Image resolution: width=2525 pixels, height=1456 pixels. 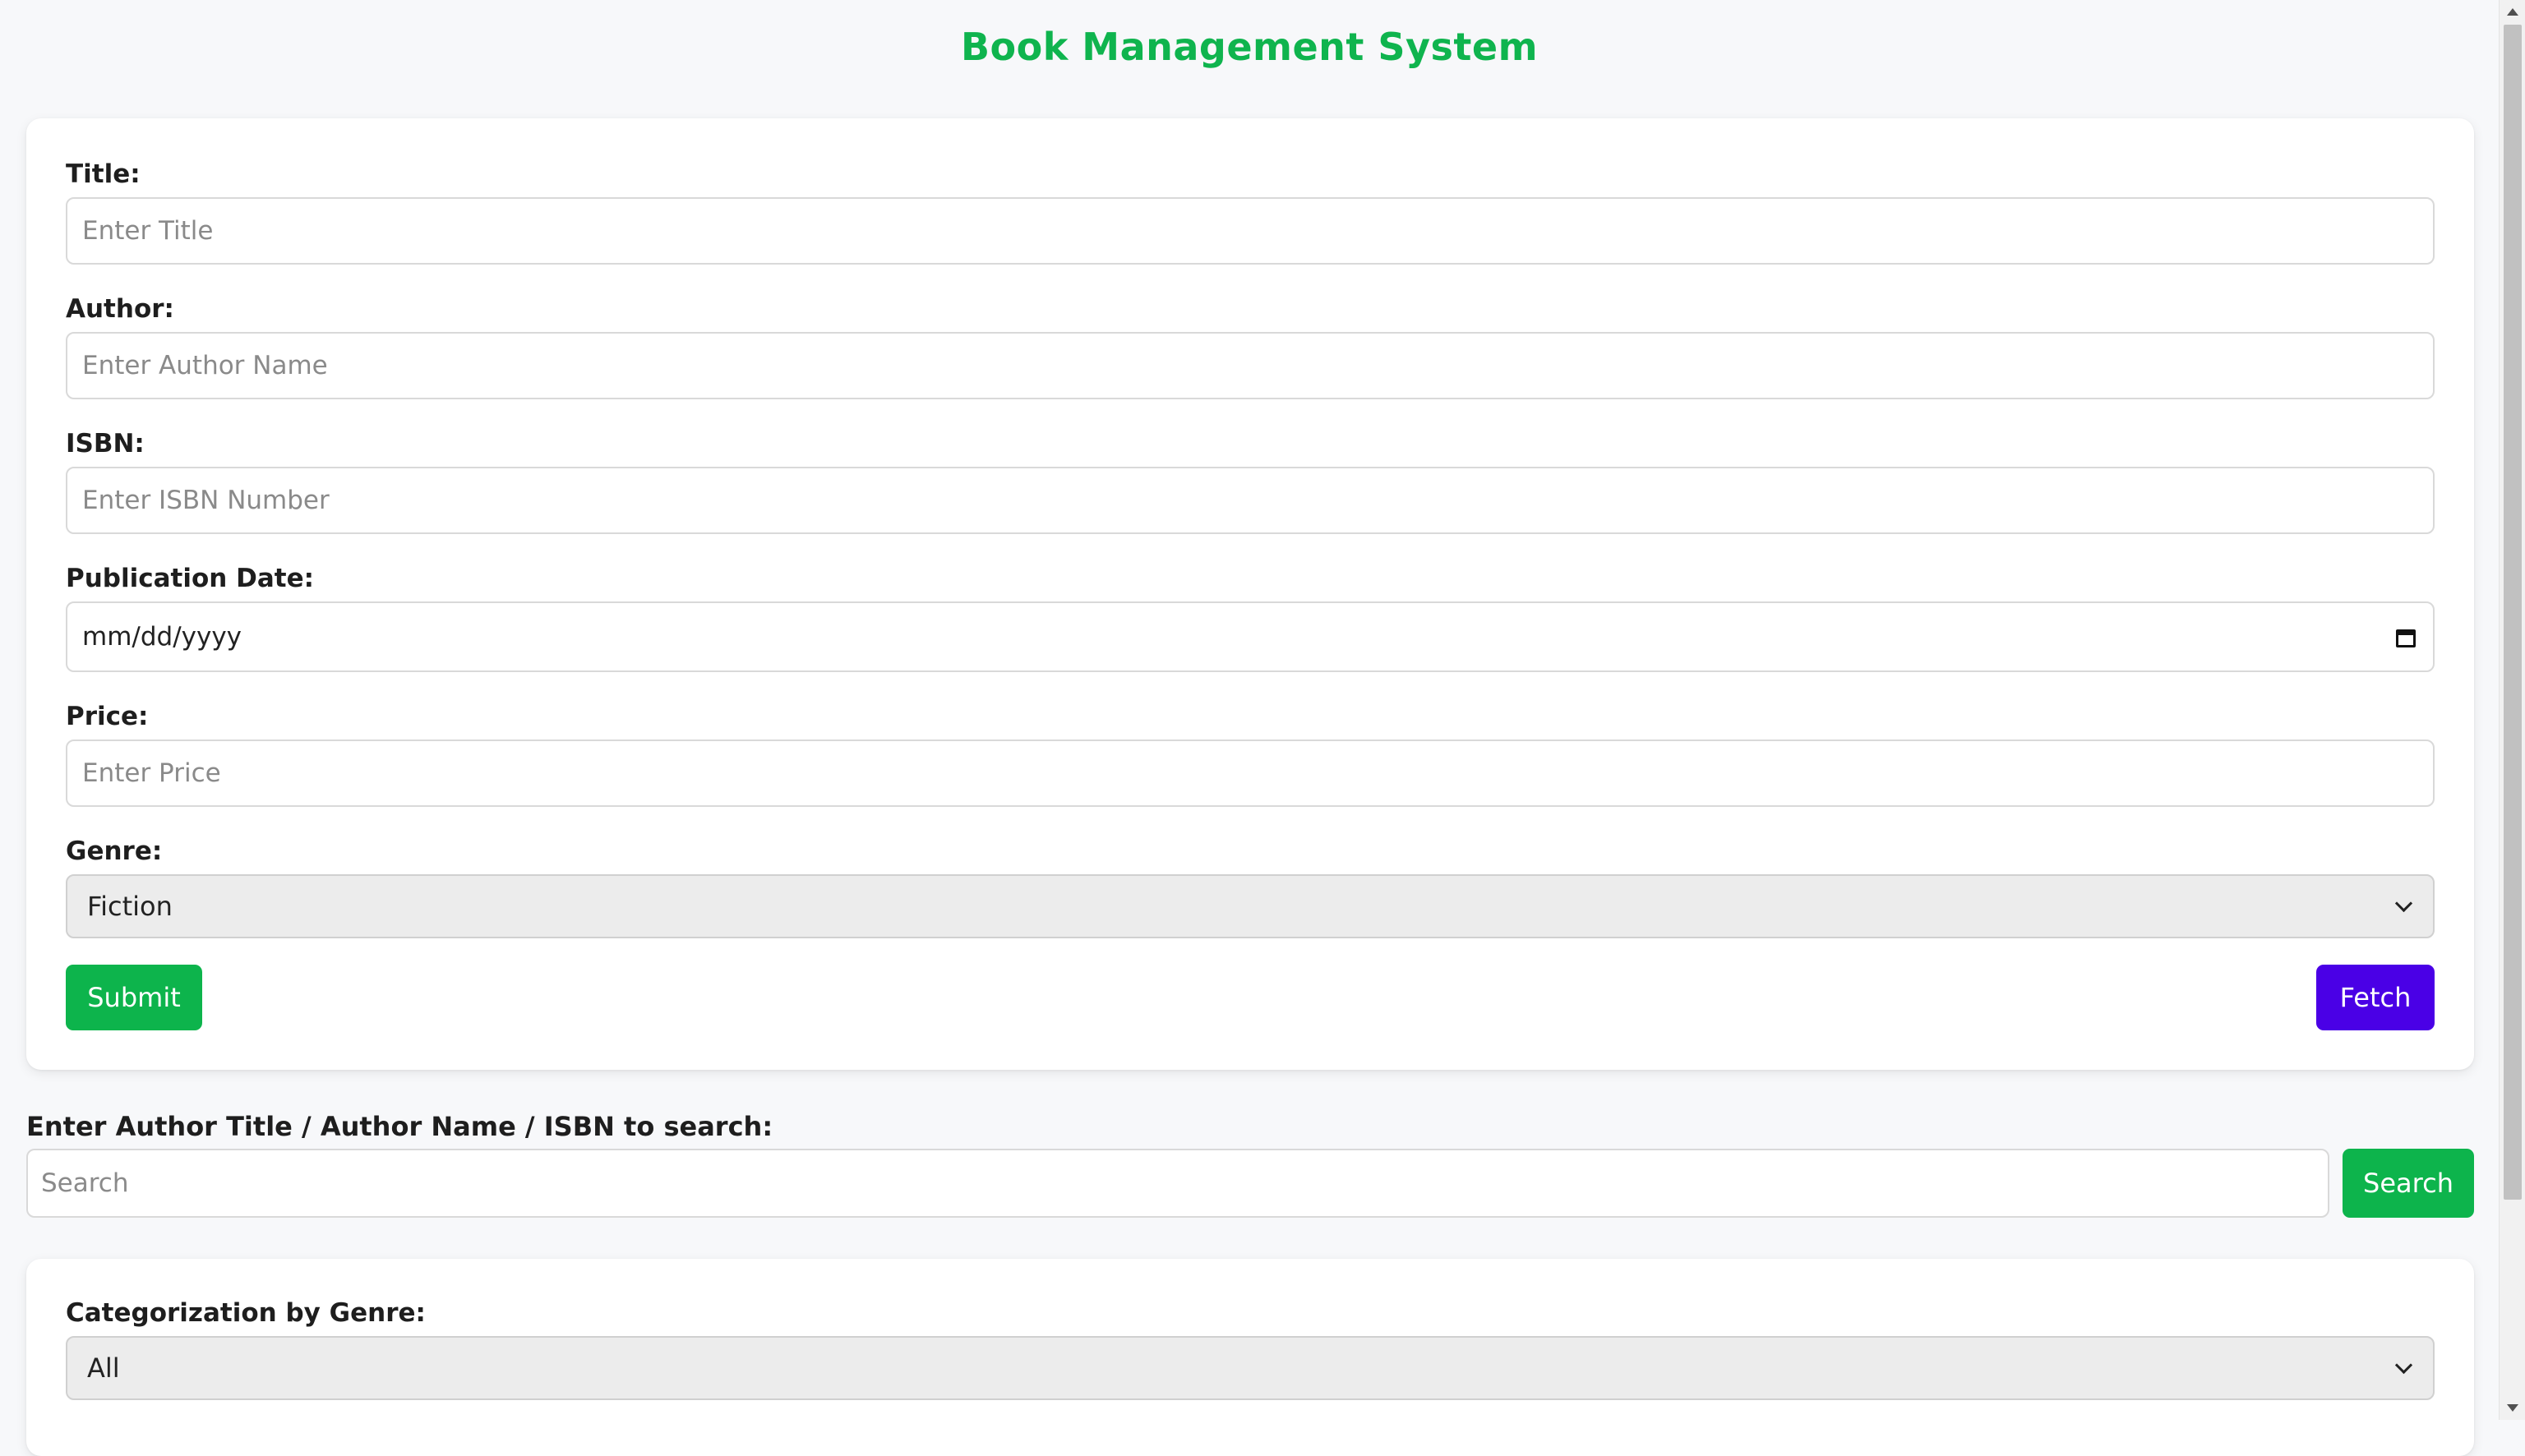 I want to click on categorization-label: Categorization by Genre:, so click(x=246, y=1313).